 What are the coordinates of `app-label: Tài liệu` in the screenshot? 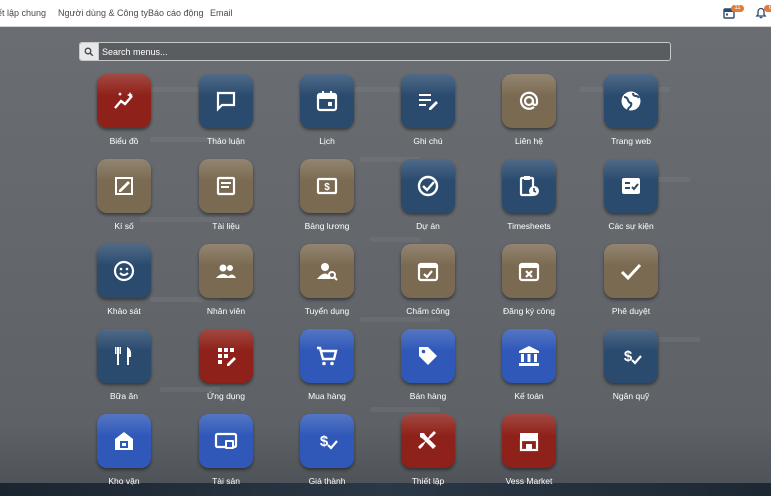 It's located at (226, 226).